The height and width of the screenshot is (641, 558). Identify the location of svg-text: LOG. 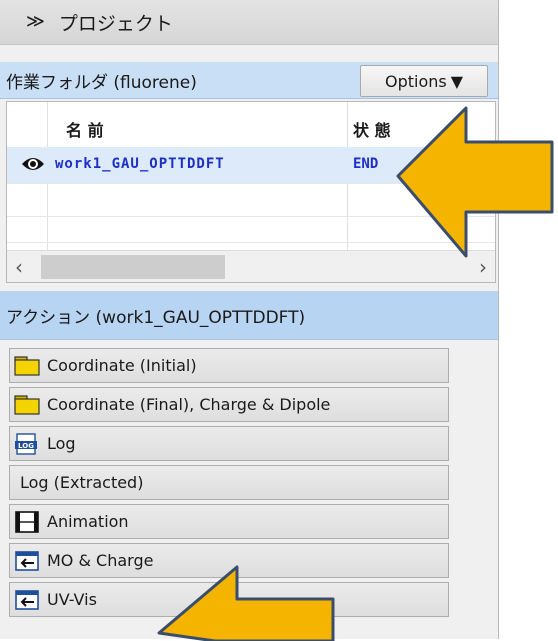
(26, 446).